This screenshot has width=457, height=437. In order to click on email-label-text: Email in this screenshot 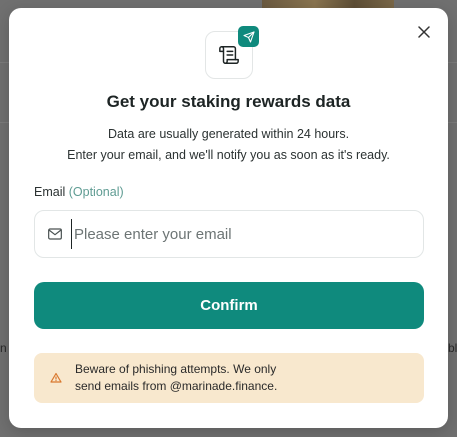, I will do `click(50, 192)`.